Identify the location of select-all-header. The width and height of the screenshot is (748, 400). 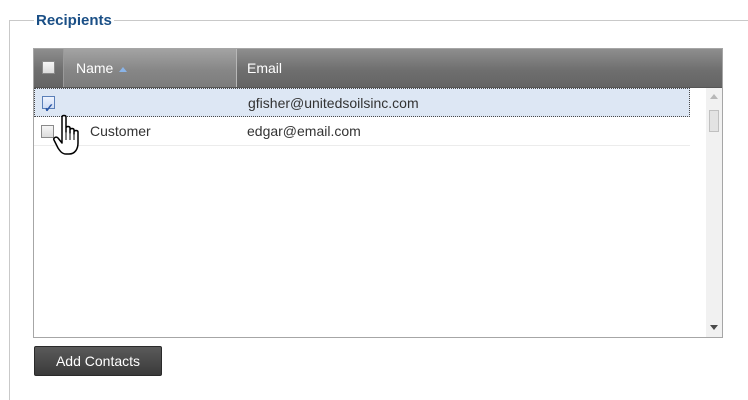
(49, 68).